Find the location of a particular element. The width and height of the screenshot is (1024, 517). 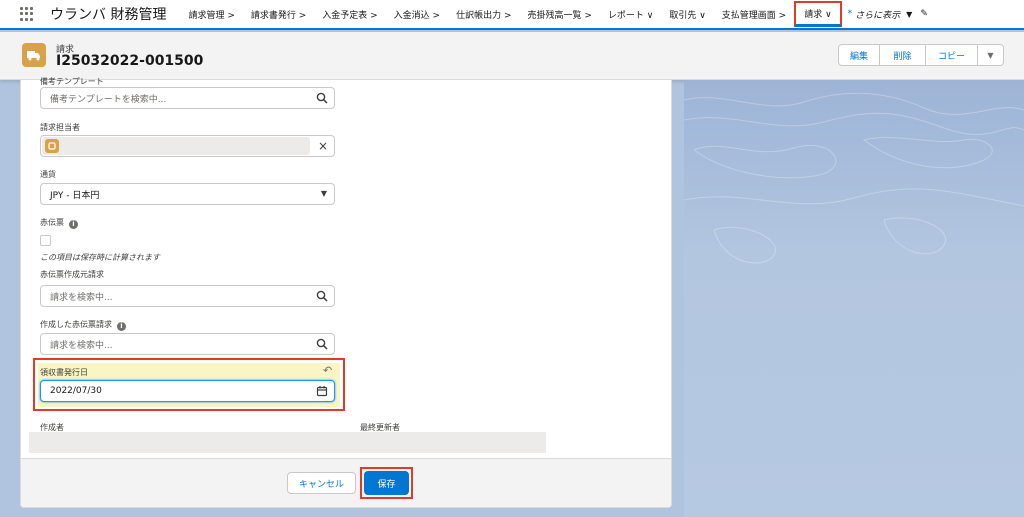

created-red-slip-label: 作成した赤伝票請求 i is located at coordinates (83, 325).